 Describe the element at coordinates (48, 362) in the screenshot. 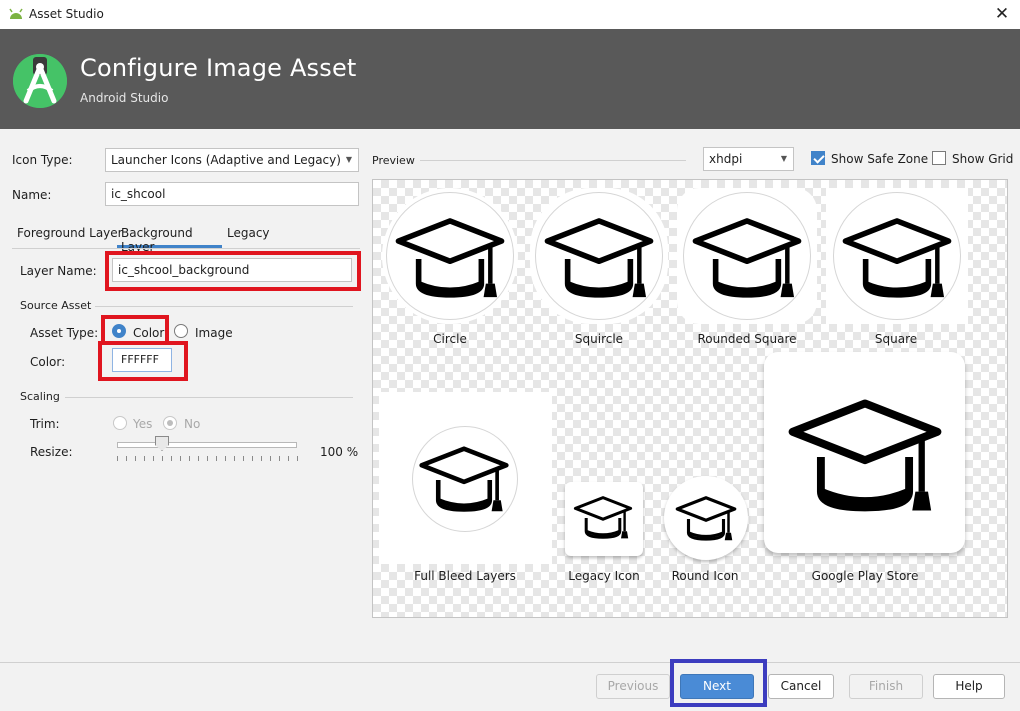

I see `color-label: Color:` at that location.